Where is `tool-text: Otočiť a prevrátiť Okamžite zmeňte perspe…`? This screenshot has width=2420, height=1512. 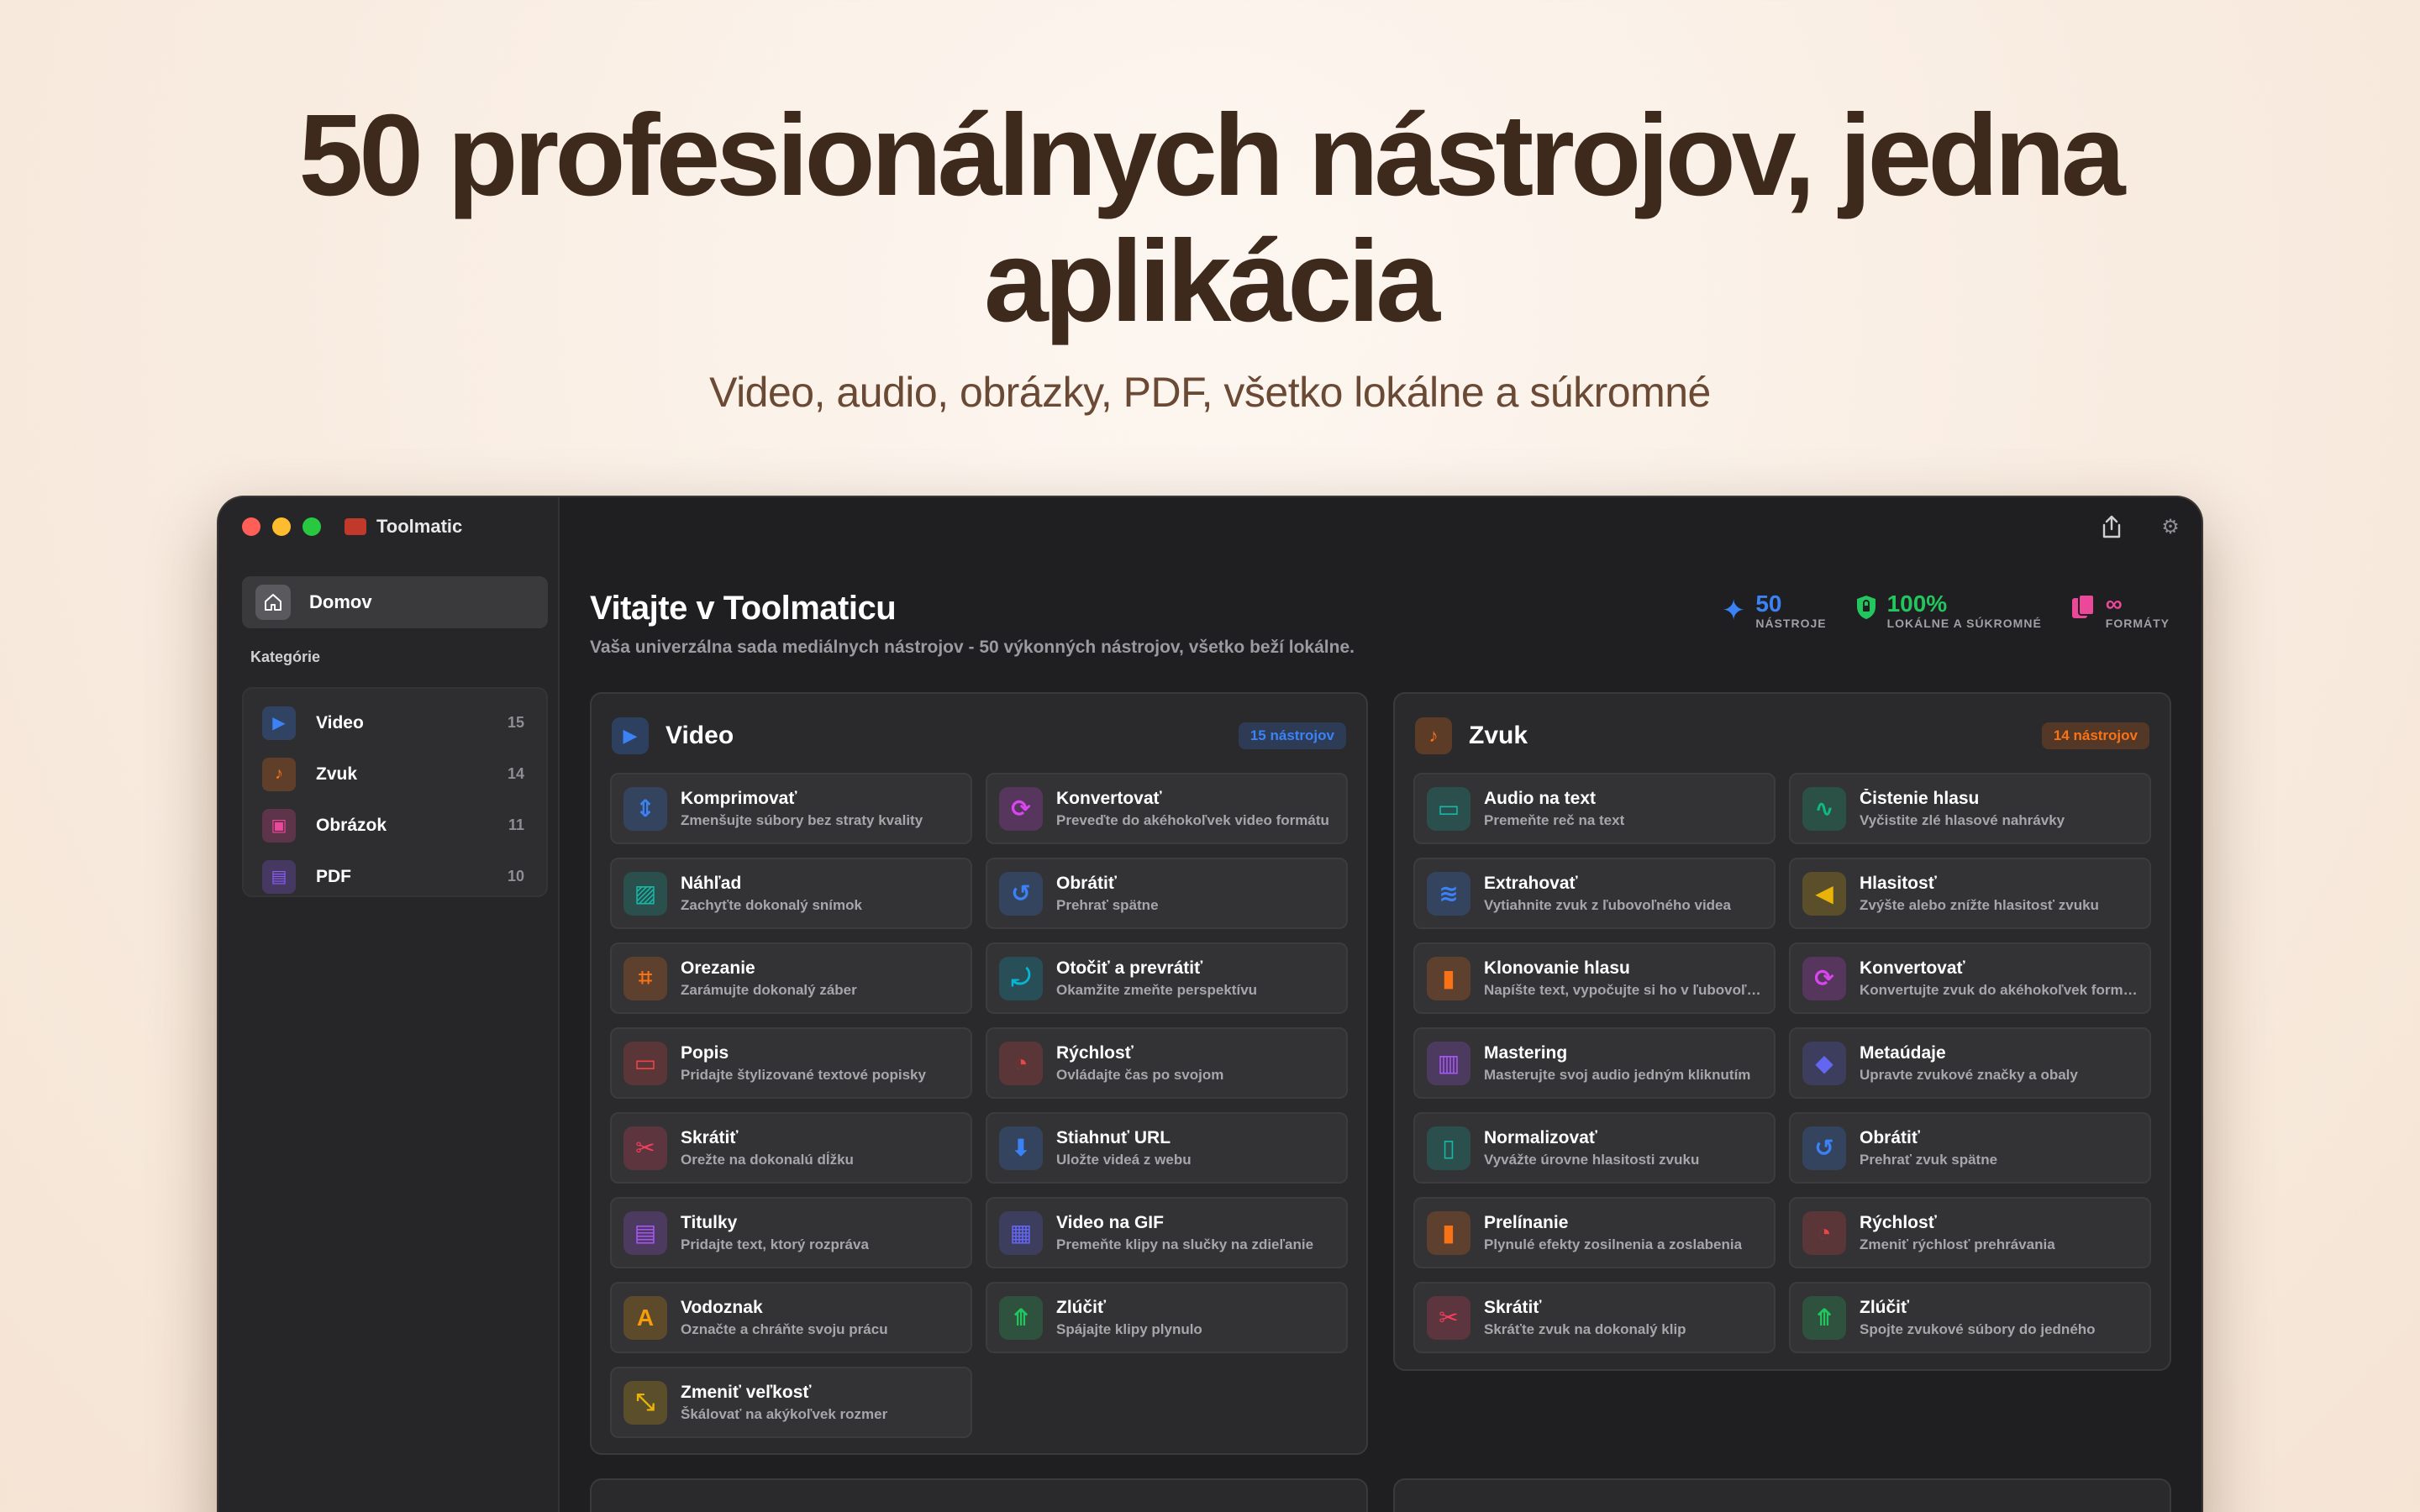 tool-text: Otočiť a prevrátiť Okamžite zmeňte perspe… is located at coordinates (1156, 978).